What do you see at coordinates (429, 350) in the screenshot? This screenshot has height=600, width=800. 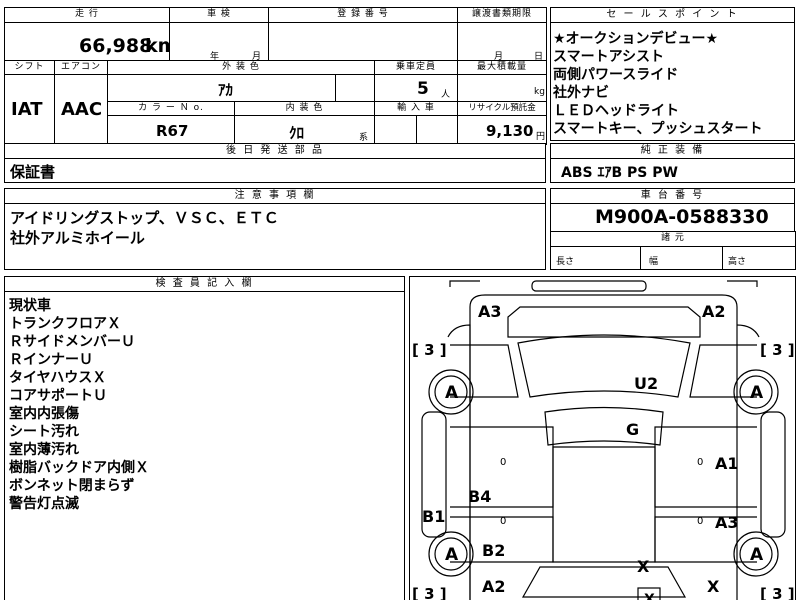 I see `tread-tl: [ 3 ]` at bounding box center [429, 350].